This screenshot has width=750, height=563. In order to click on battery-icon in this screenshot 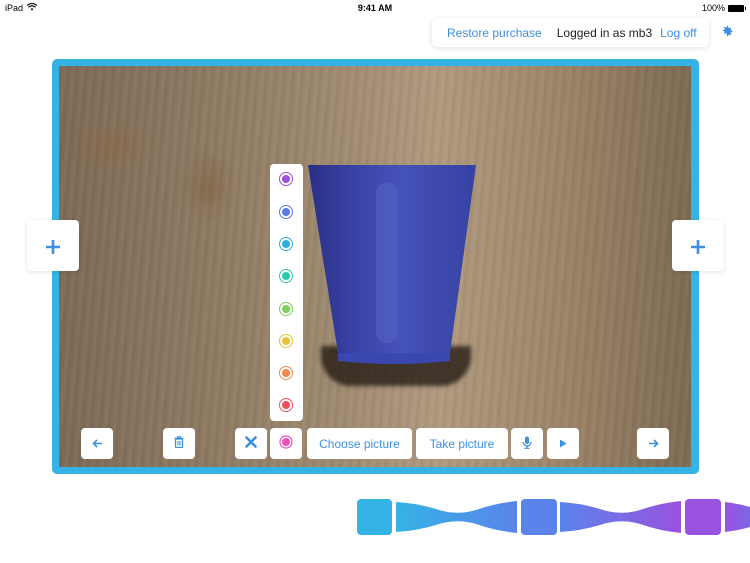, I will do `click(737, 8)`.